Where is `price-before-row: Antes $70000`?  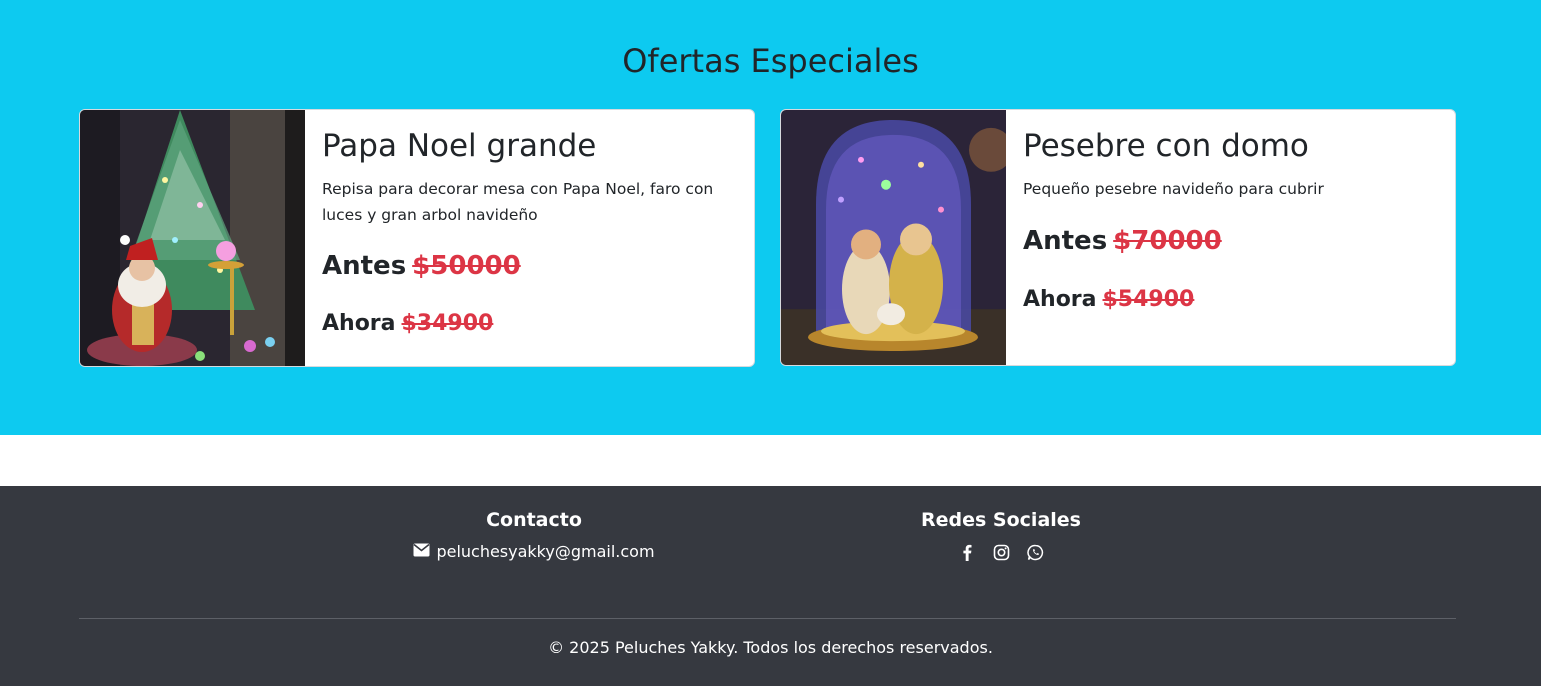
price-before-row: Antes $70000 is located at coordinates (1122, 241).